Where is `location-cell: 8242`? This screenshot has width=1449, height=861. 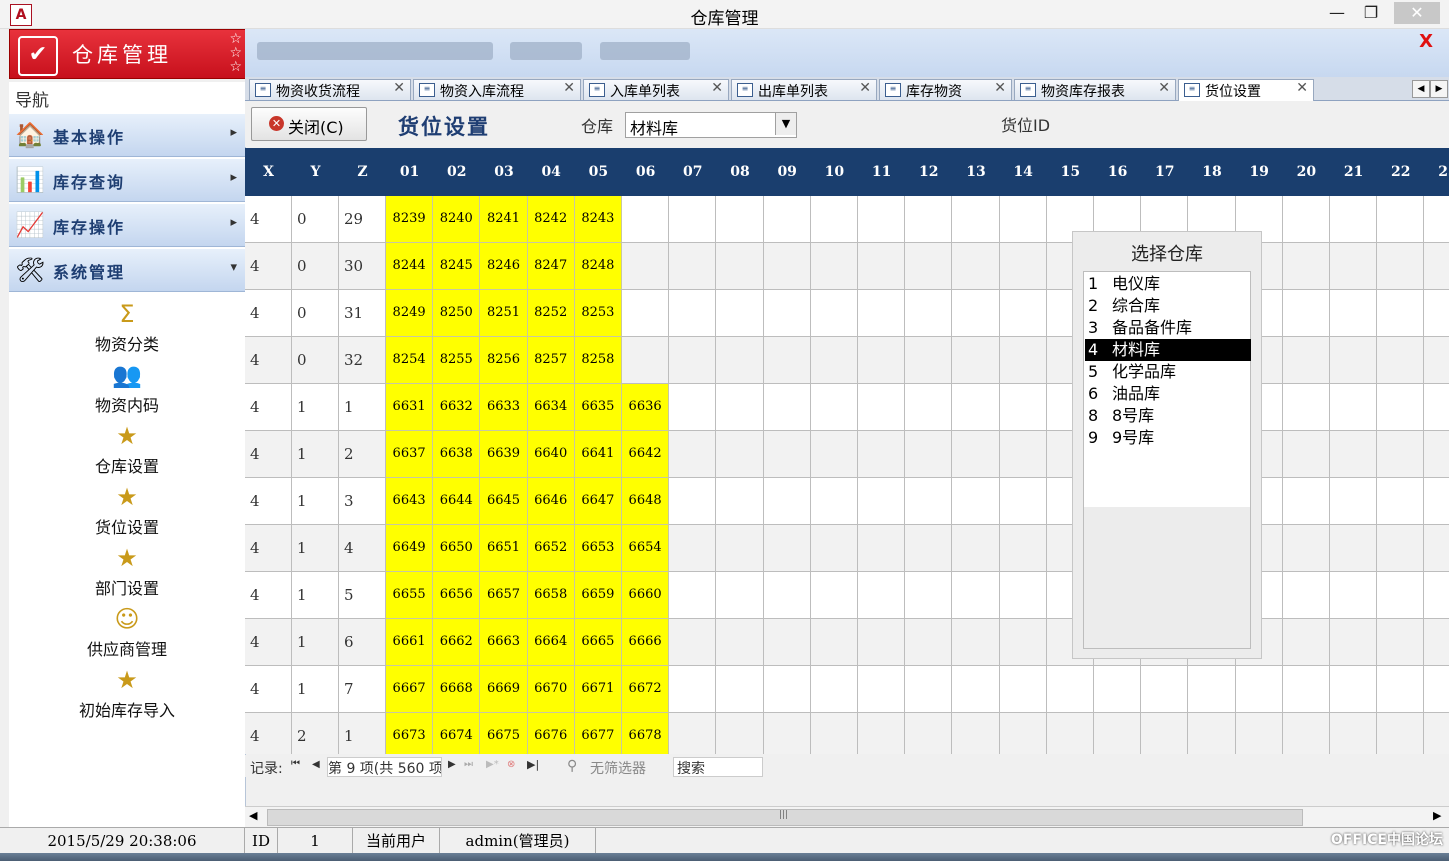 location-cell: 8242 is located at coordinates (551, 219).